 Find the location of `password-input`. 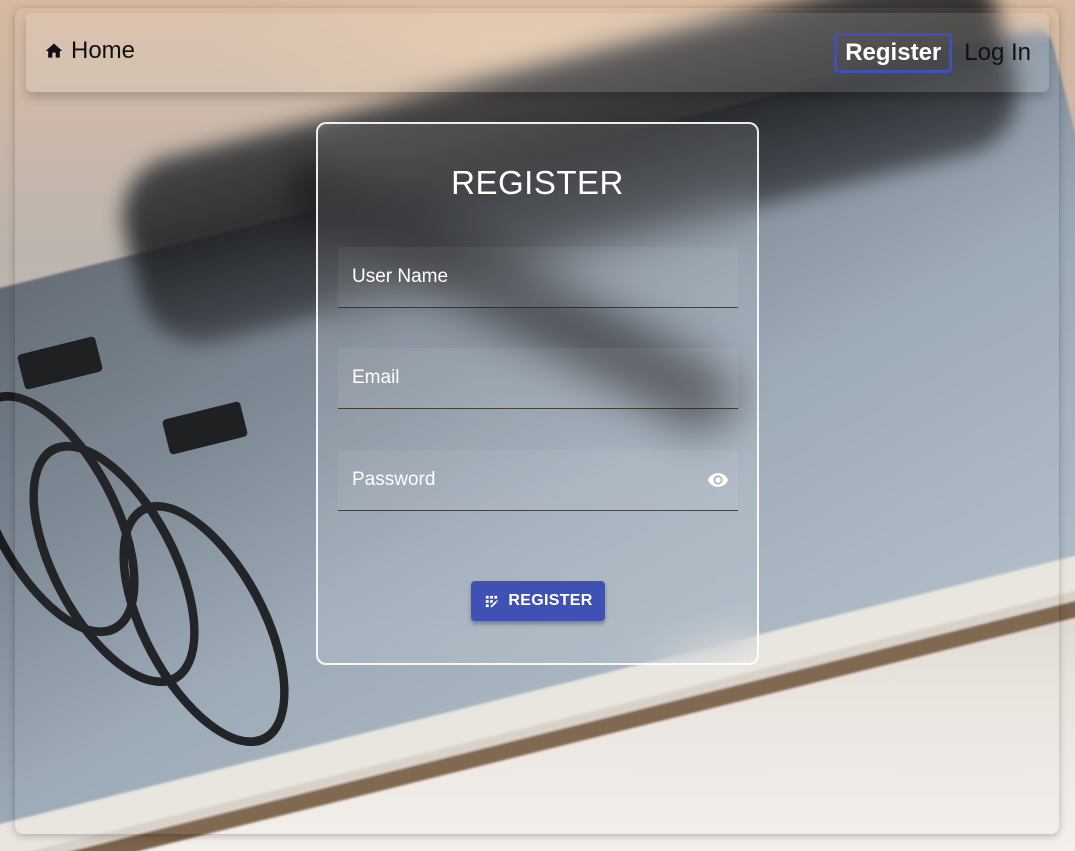

password-input is located at coordinates (522, 480).